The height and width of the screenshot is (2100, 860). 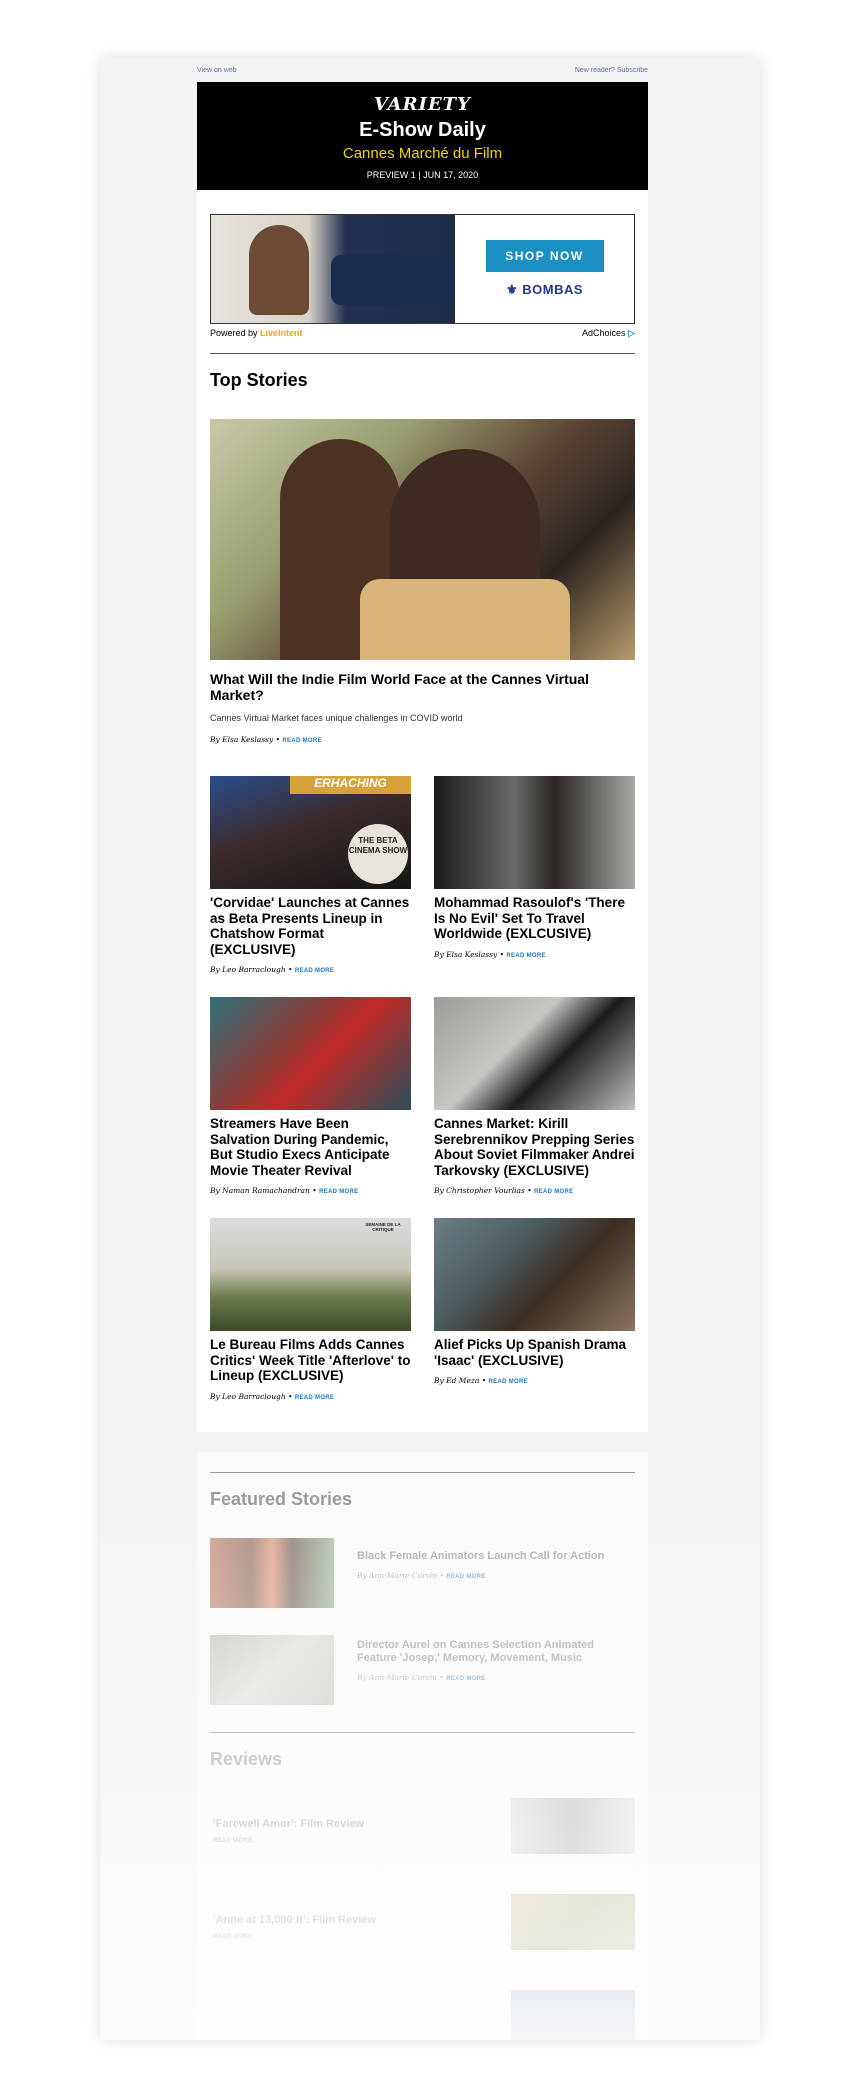 What do you see at coordinates (422, 70) in the screenshot?
I see `preheader: View on web New reader? Subscribe` at bounding box center [422, 70].